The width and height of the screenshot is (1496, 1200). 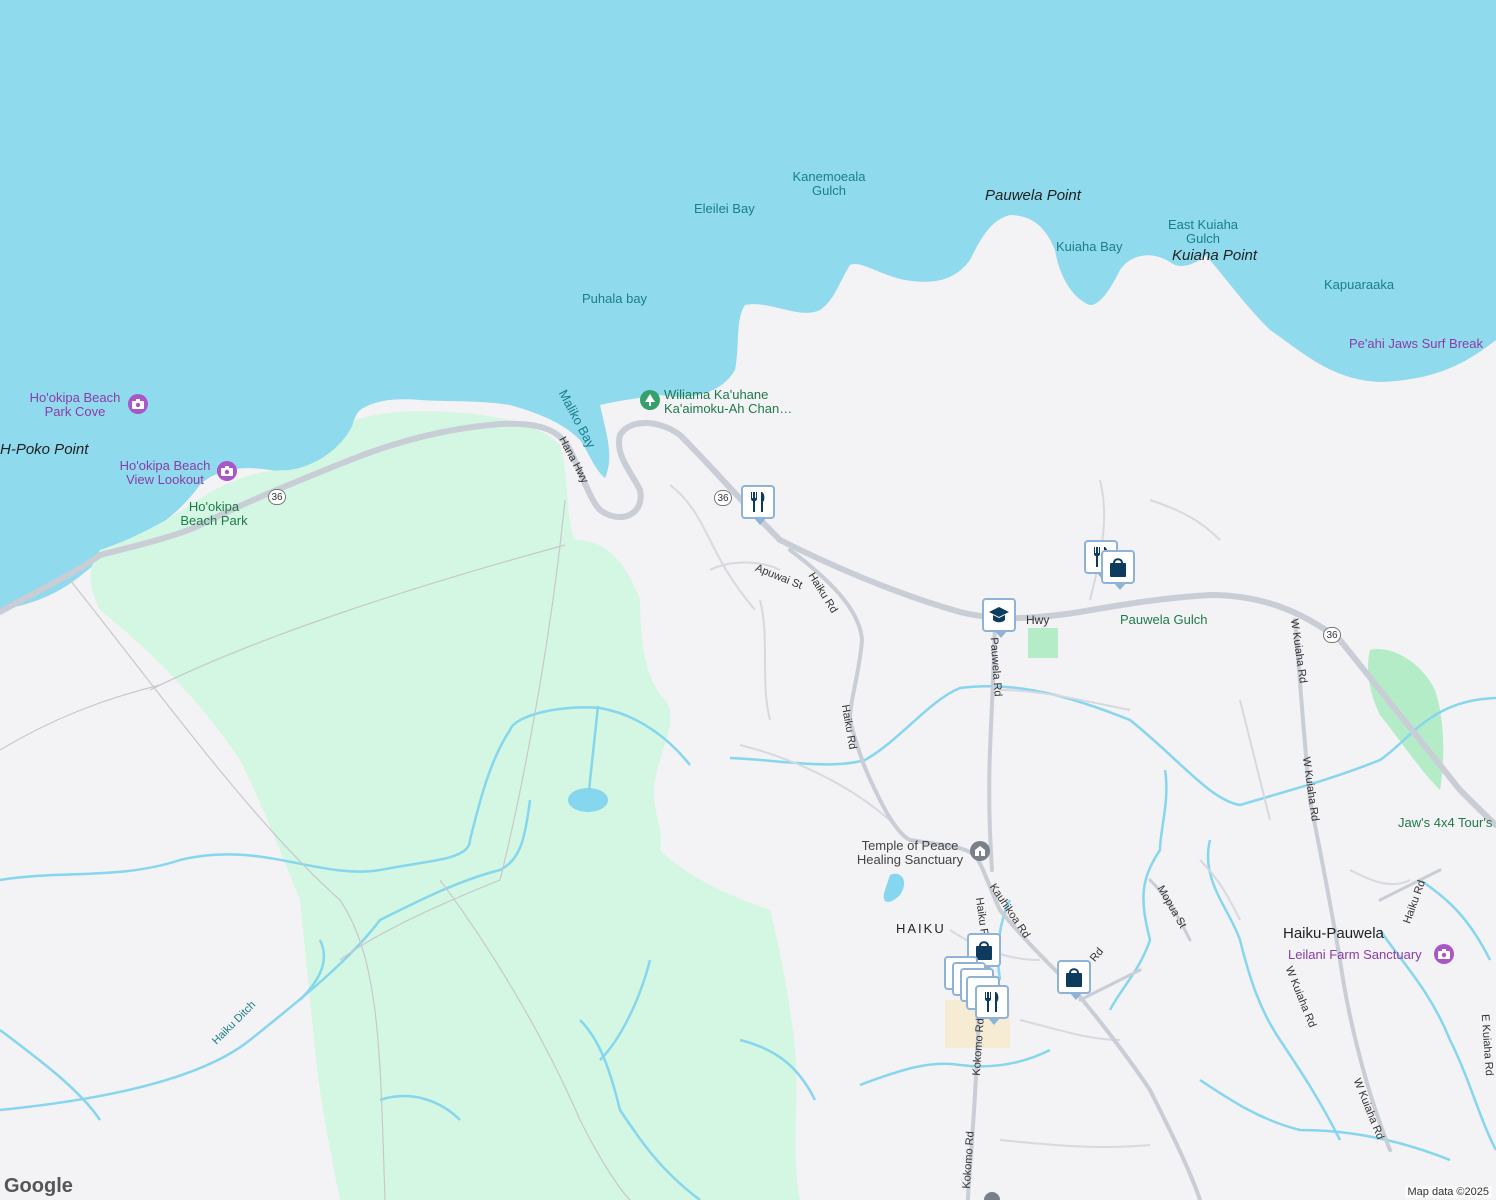 What do you see at coordinates (615, 298) in the screenshot?
I see `label-puhala-bay: Puhala bay` at bounding box center [615, 298].